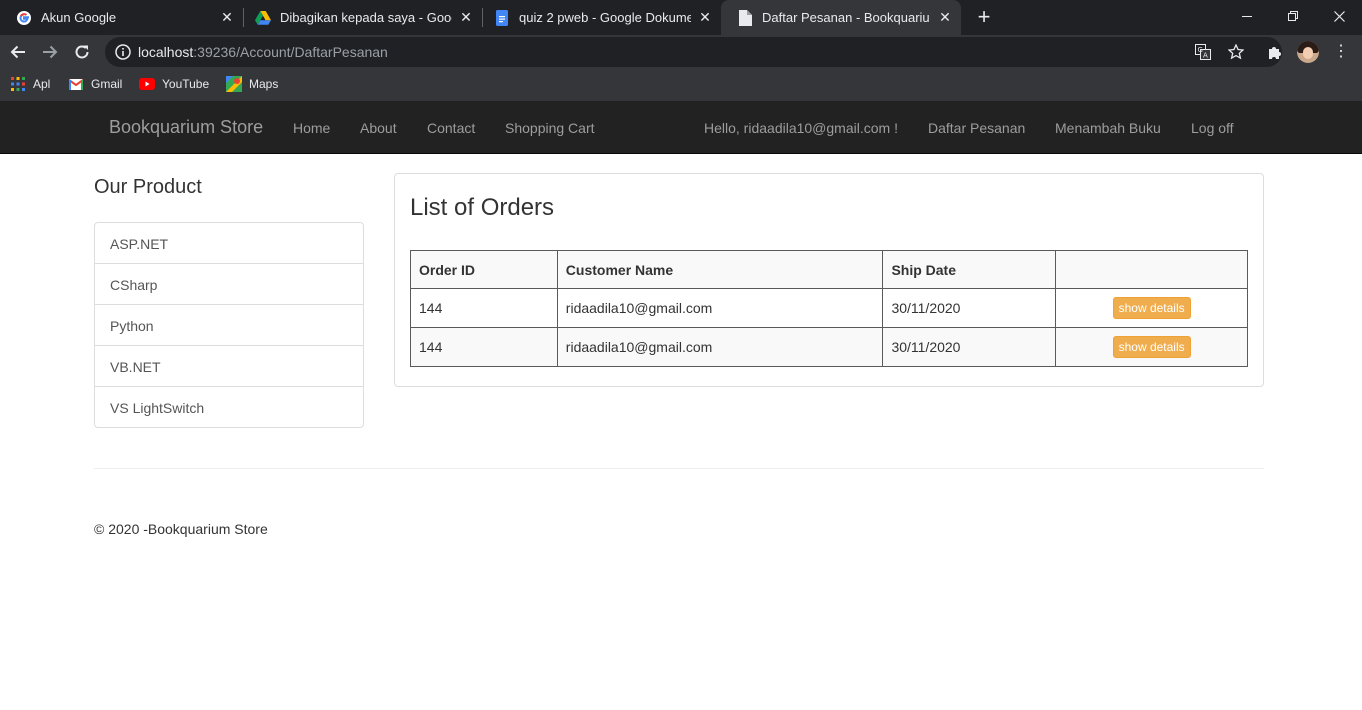  Describe the element at coordinates (186, 127) in the screenshot. I see `site-brand: Bookquarium Store` at that location.